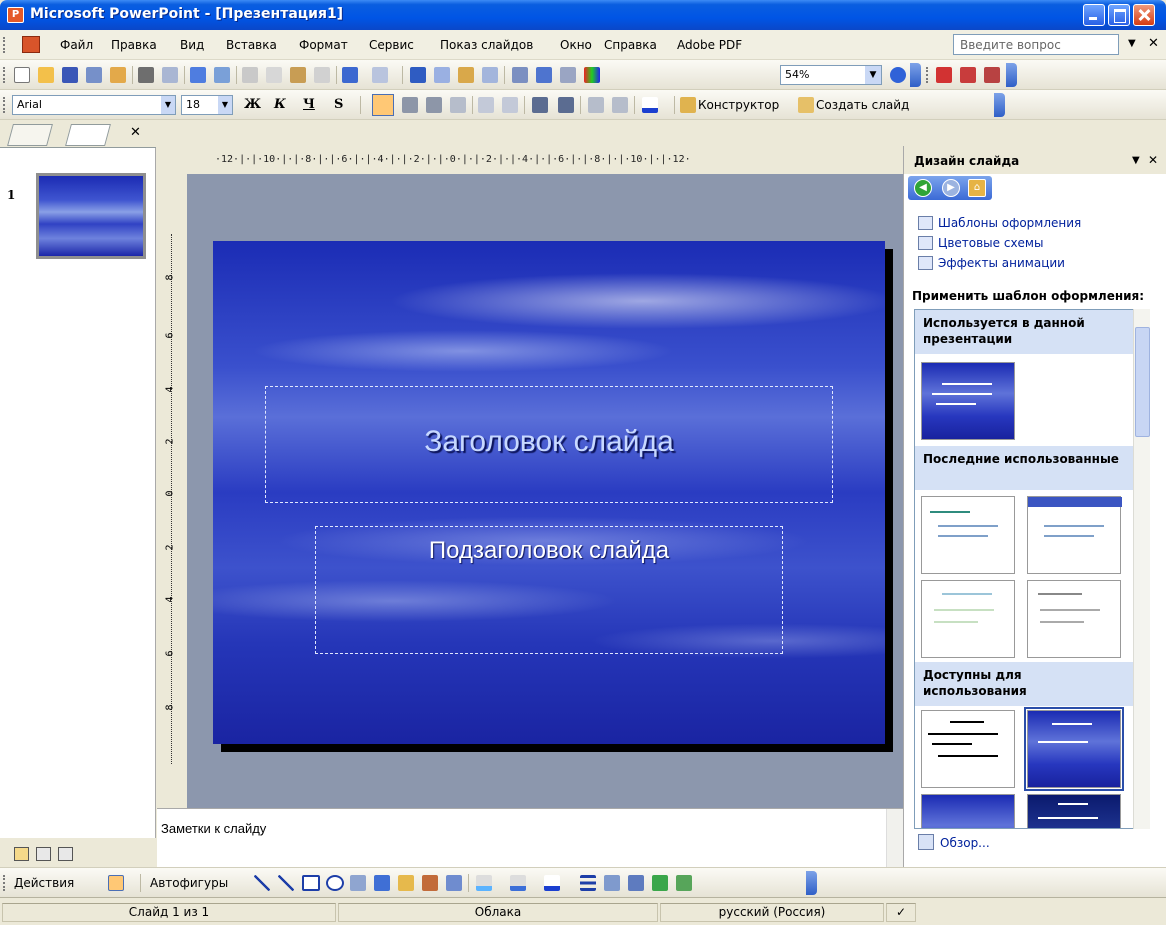  I want to click on arrow-style-icon, so click(636, 883).